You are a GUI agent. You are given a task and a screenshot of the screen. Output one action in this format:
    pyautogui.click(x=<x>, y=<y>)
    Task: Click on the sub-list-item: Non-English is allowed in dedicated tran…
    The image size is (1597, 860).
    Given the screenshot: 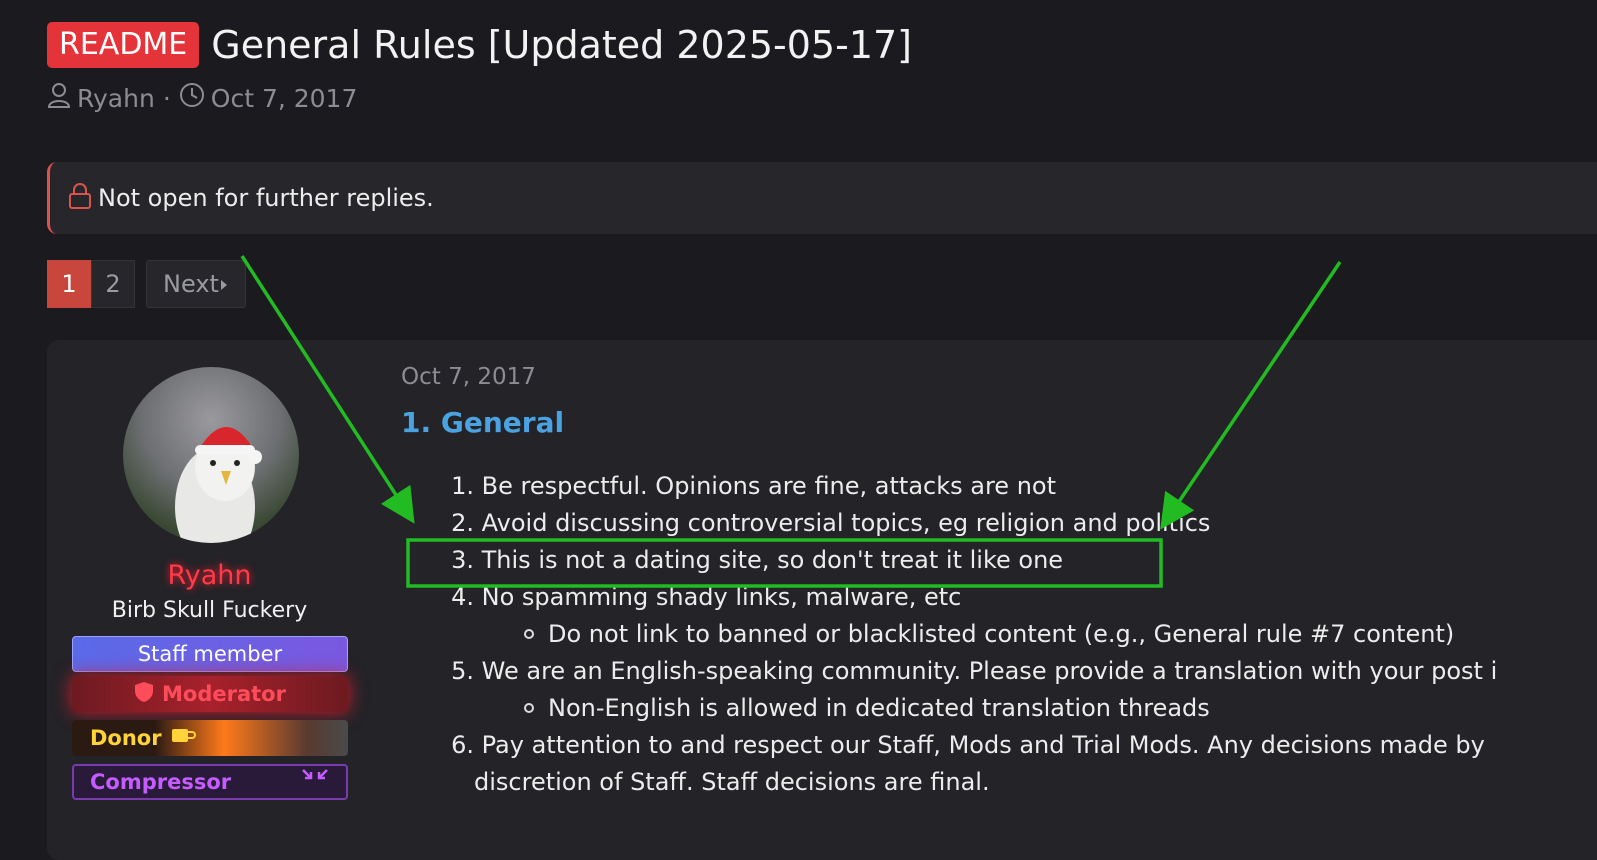 What is the action you would take?
    pyautogui.click(x=867, y=708)
    